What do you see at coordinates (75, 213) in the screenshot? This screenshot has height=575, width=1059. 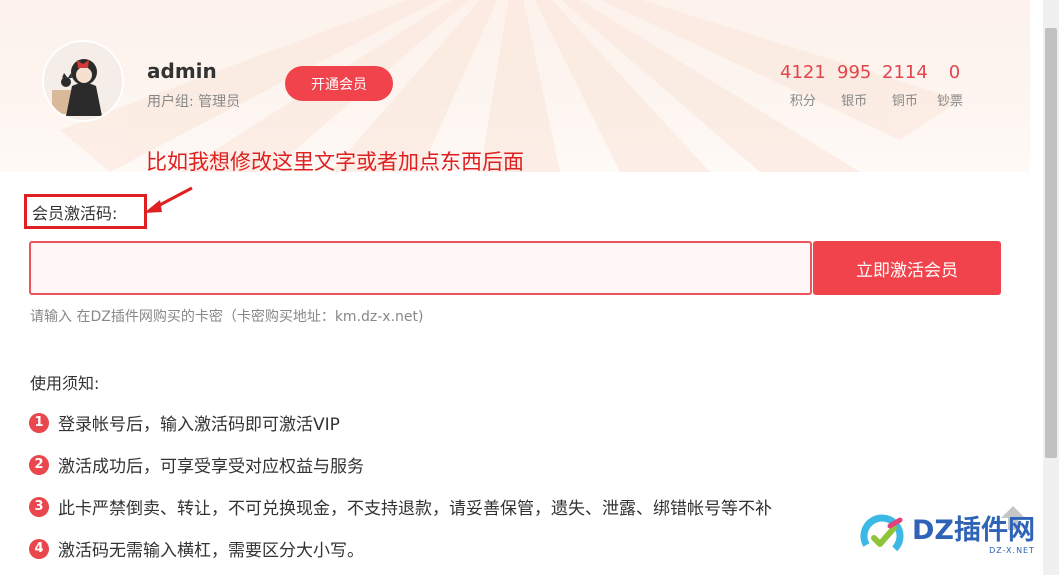 I see `activation-code-label-text: 会员激活码:` at bounding box center [75, 213].